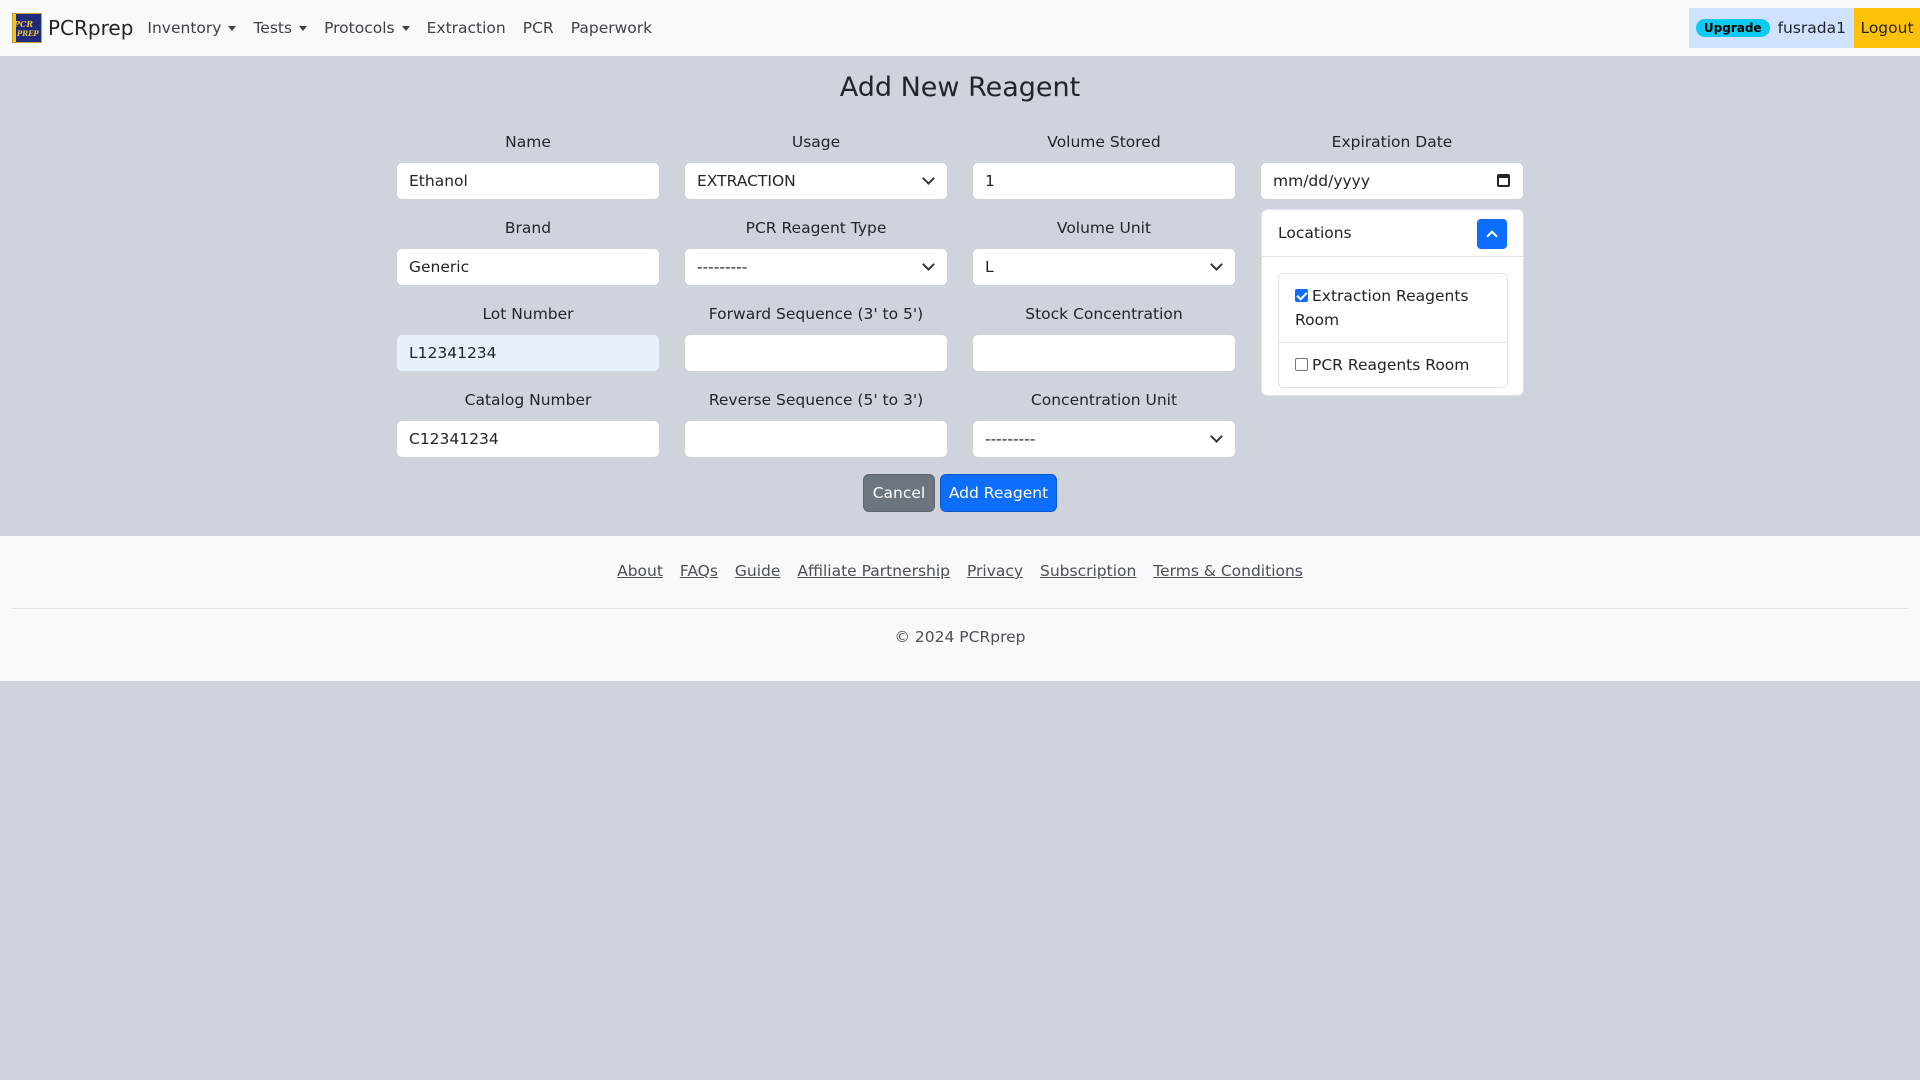 This screenshot has width=1920, height=1080. Describe the element at coordinates (816, 267) in the screenshot. I see `pcr-reagent-type-select: ---------` at that location.